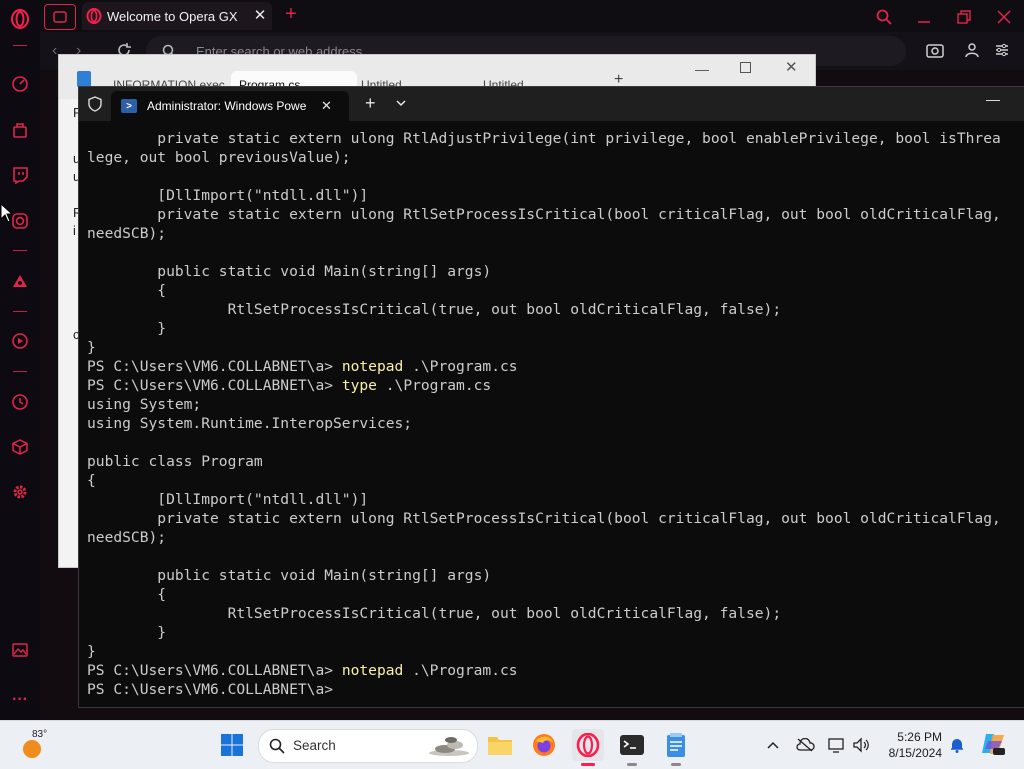 Image resolution: width=1024 pixels, height=769 pixels. What do you see at coordinates (702, 69) in the screenshot?
I see `notepad-minimize-icon: —` at bounding box center [702, 69].